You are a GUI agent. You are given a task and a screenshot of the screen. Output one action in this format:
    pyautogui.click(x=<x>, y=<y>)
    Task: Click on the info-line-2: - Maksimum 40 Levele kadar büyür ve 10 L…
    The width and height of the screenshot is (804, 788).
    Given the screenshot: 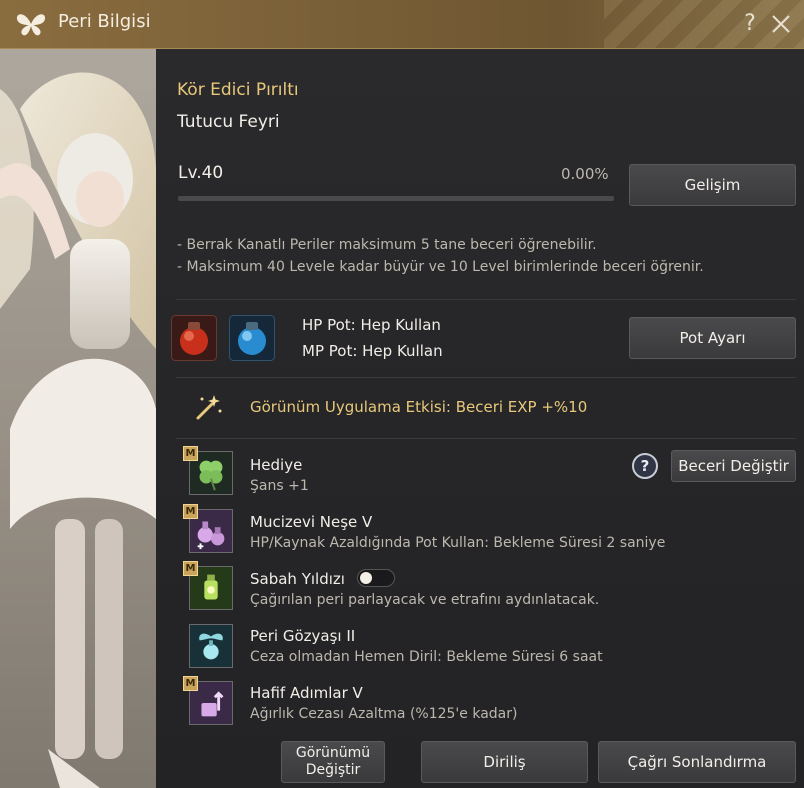 What is the action you would take?
    pyautogui.click(x=440, y=267)
    